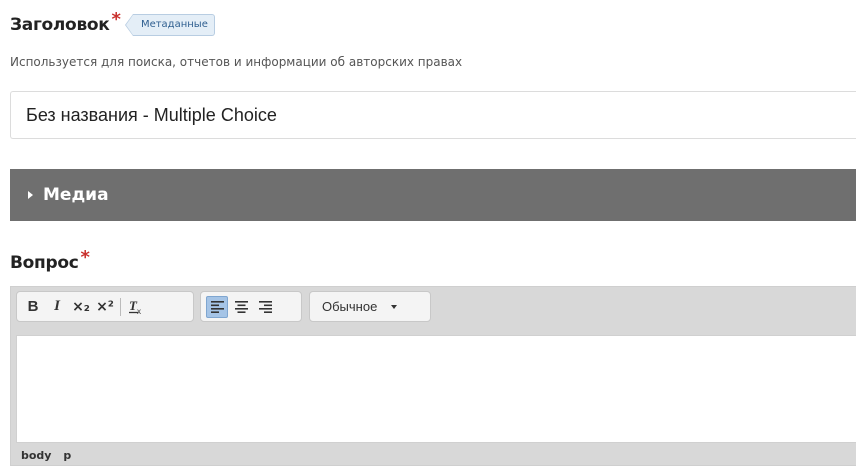 The image size is (856, 466). Describe the element at coordinates (433, 115) in the screenshot. I see `title-input` at that location.